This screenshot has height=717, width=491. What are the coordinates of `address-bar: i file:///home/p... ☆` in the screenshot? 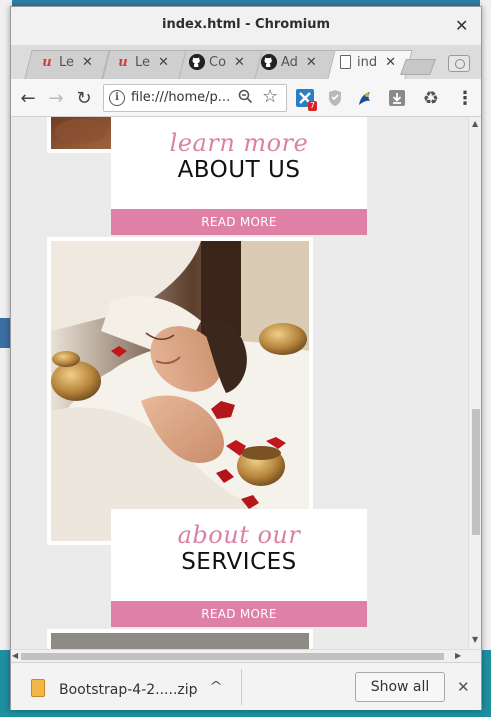 It's located at (195, 98).